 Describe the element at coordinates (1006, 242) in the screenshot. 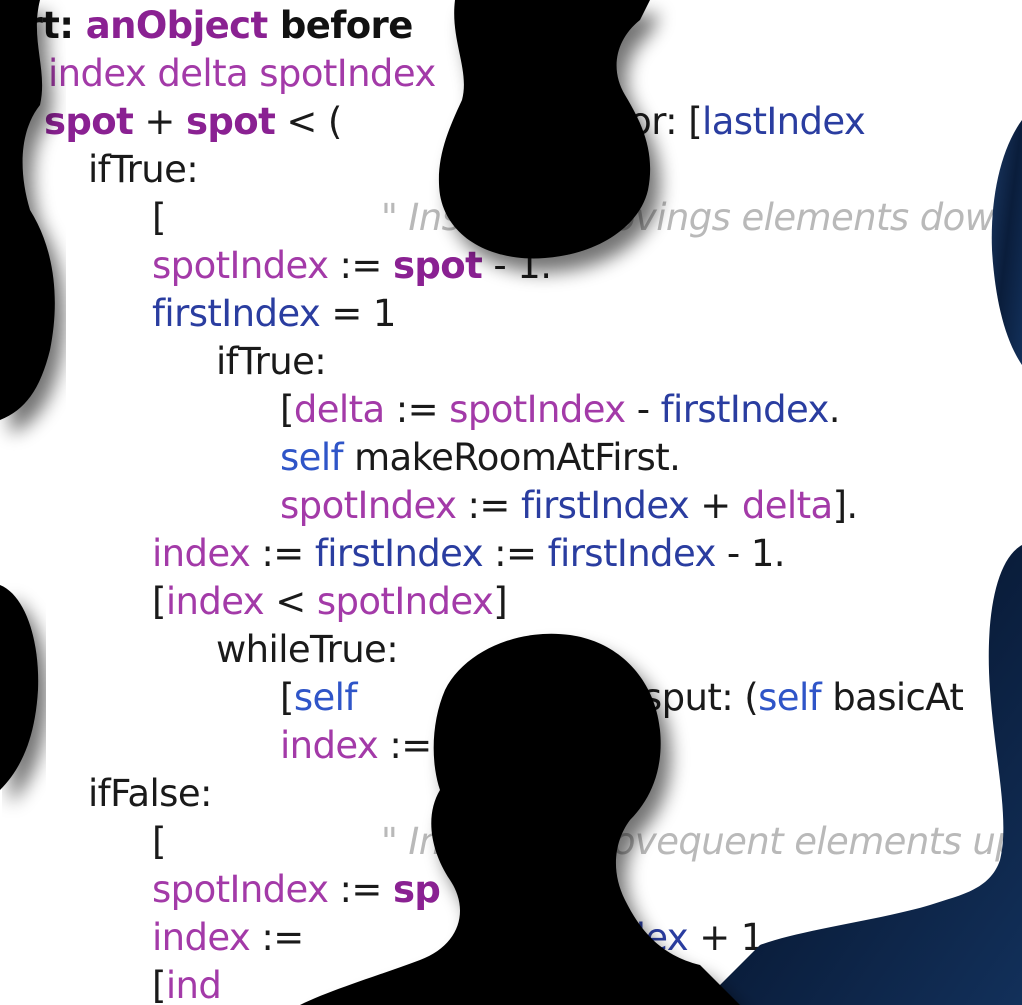

I see `blue-piece-upper` at that location.